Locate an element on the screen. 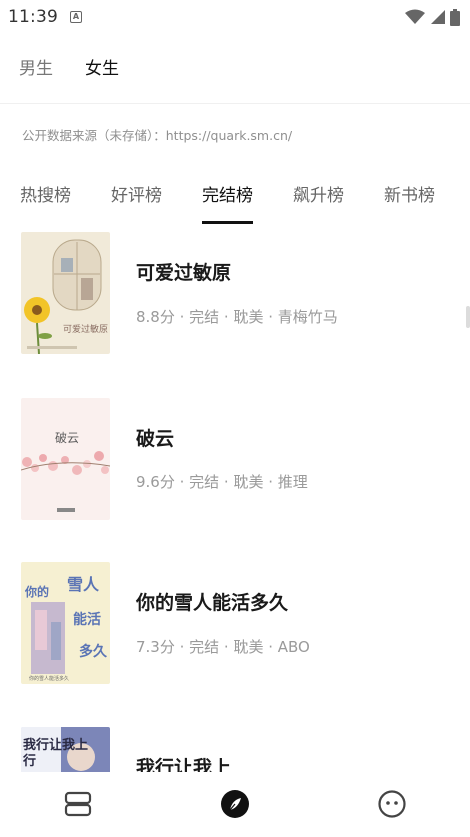 The image size is (470, 837). book-cover-art: 我行让我上 行 is located at coordinates (65, 749).